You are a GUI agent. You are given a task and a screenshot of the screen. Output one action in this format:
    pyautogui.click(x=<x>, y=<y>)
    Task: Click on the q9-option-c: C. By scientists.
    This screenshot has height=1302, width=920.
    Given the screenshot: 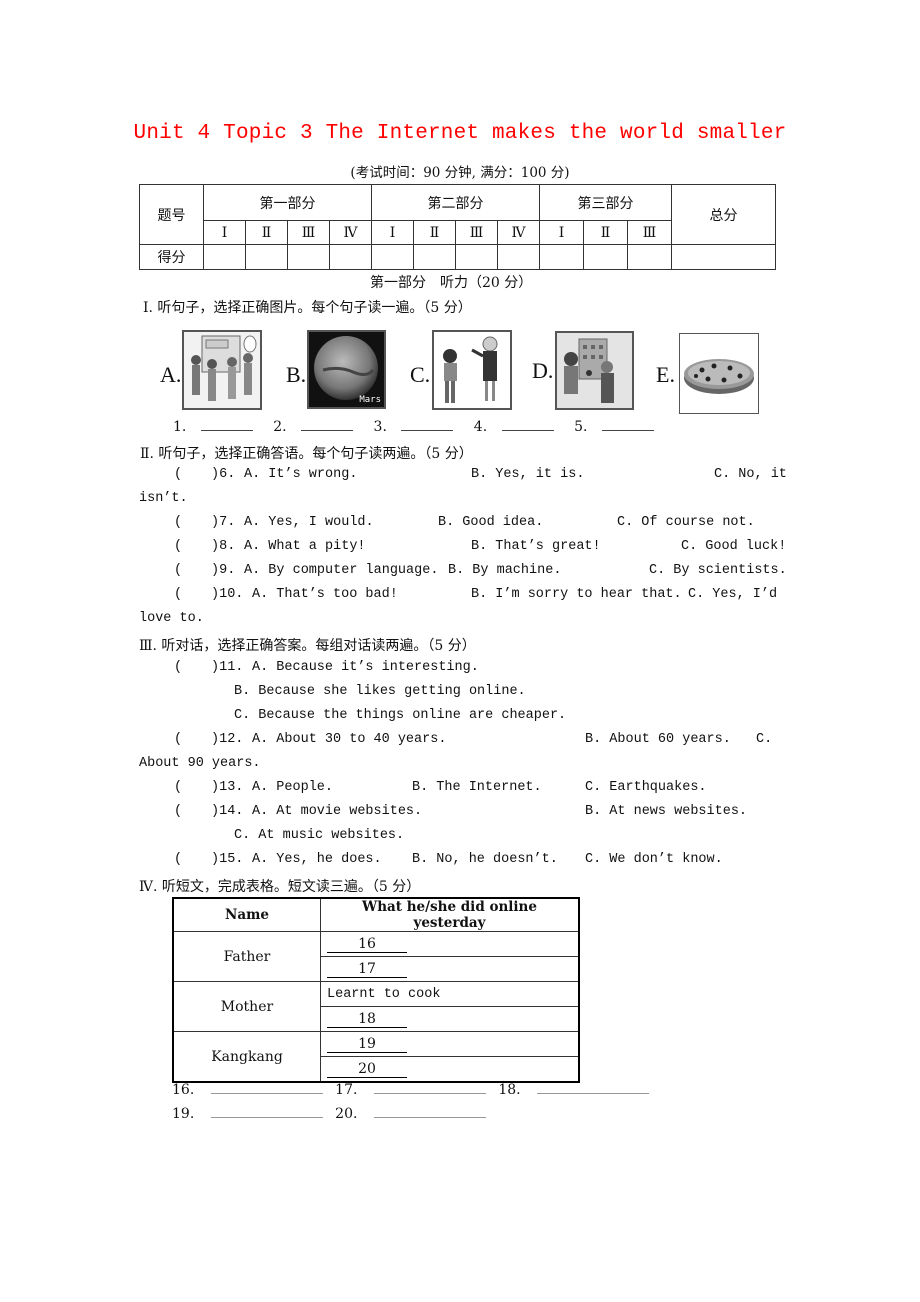 What is the action you would take?
    pyautogui.click(x=718, y=570)
    